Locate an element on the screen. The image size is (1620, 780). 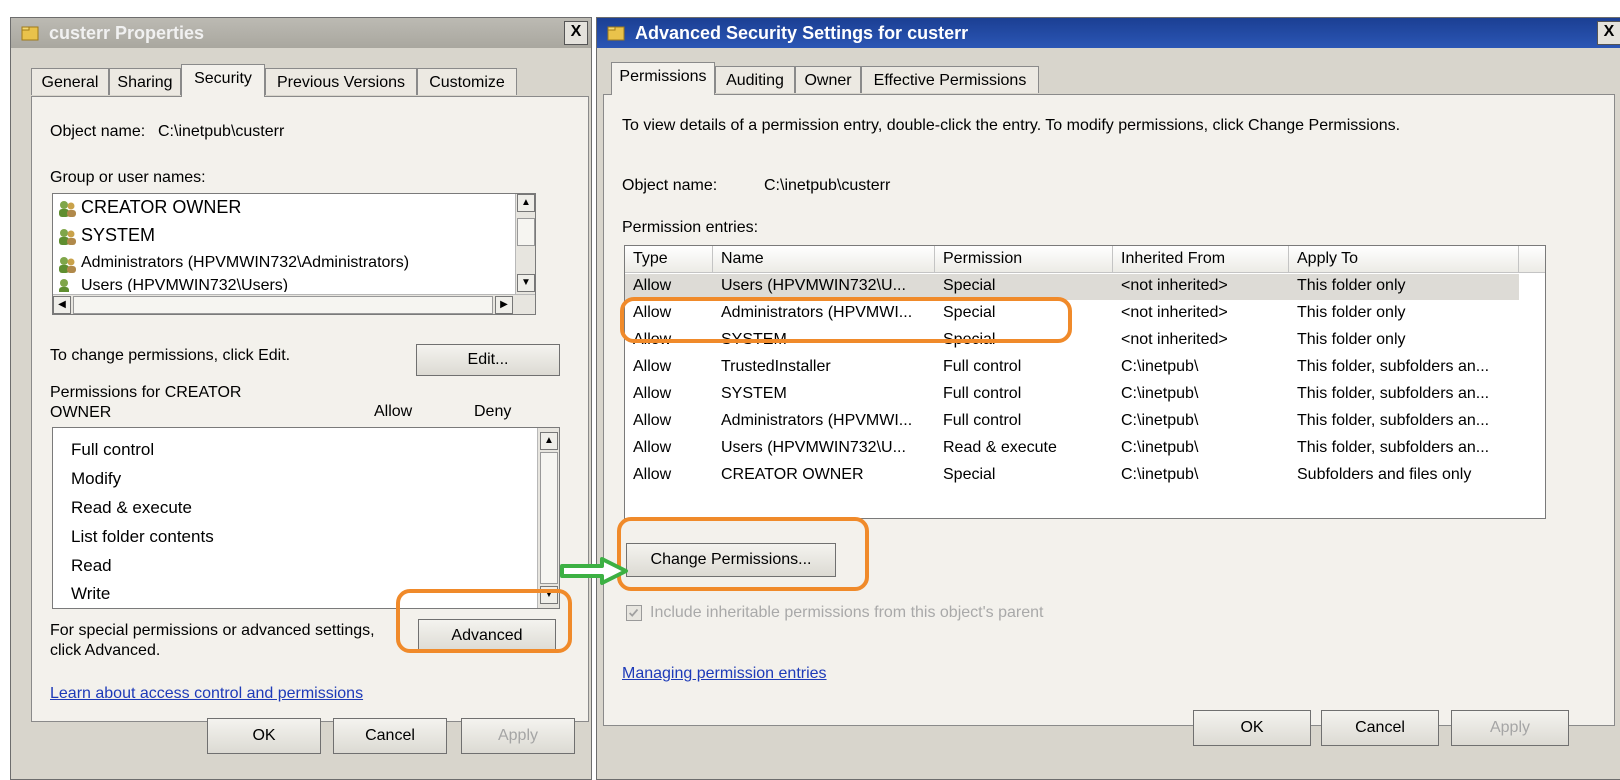
scroll-left-icon: ◀ is located at coordinates (62, 305).